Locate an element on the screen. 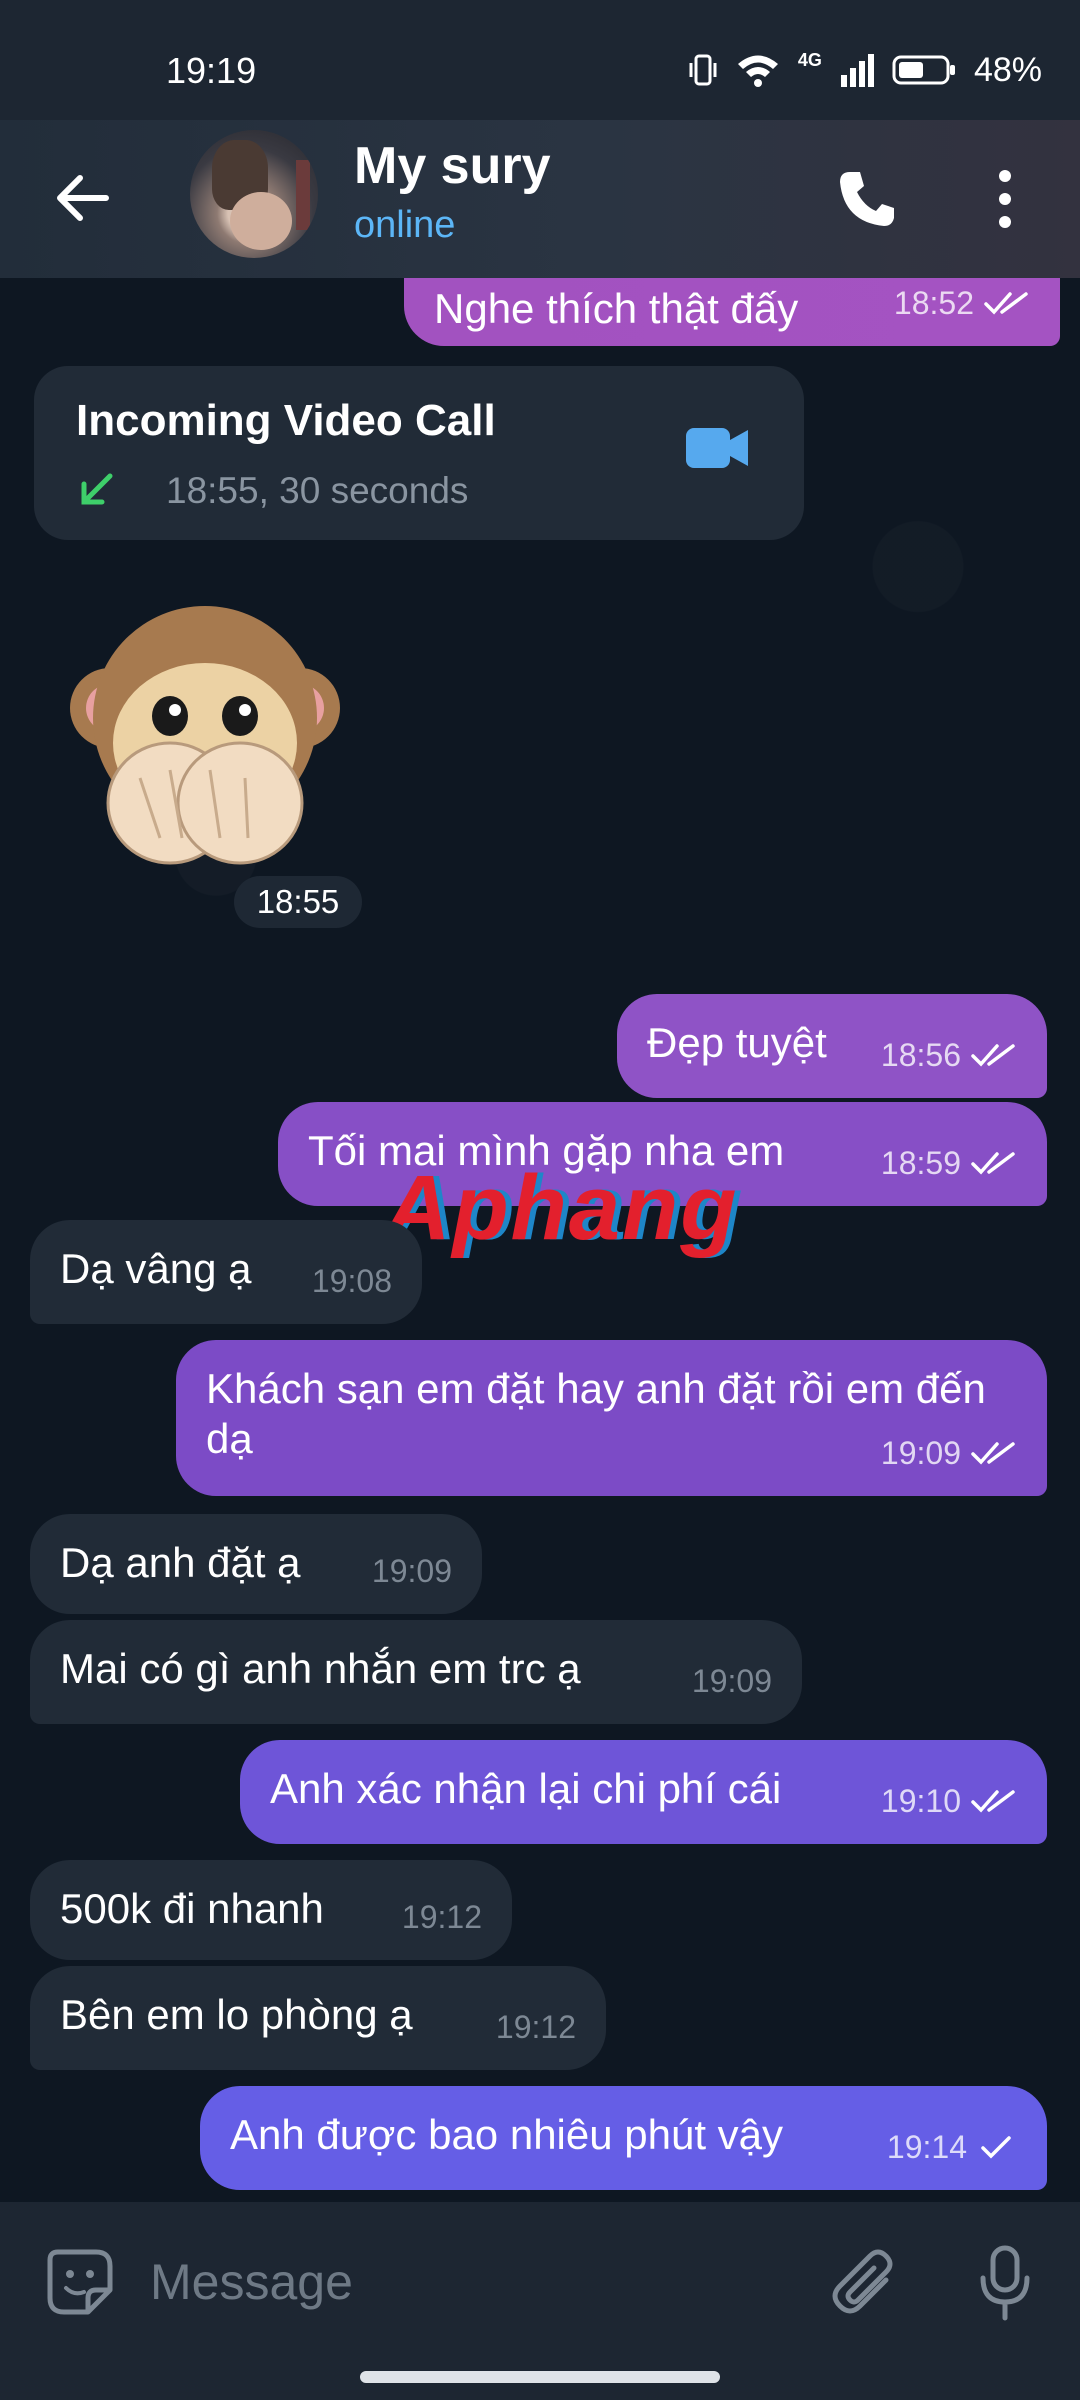  message-time: 19:14 is located at coordinates (926, 2147).